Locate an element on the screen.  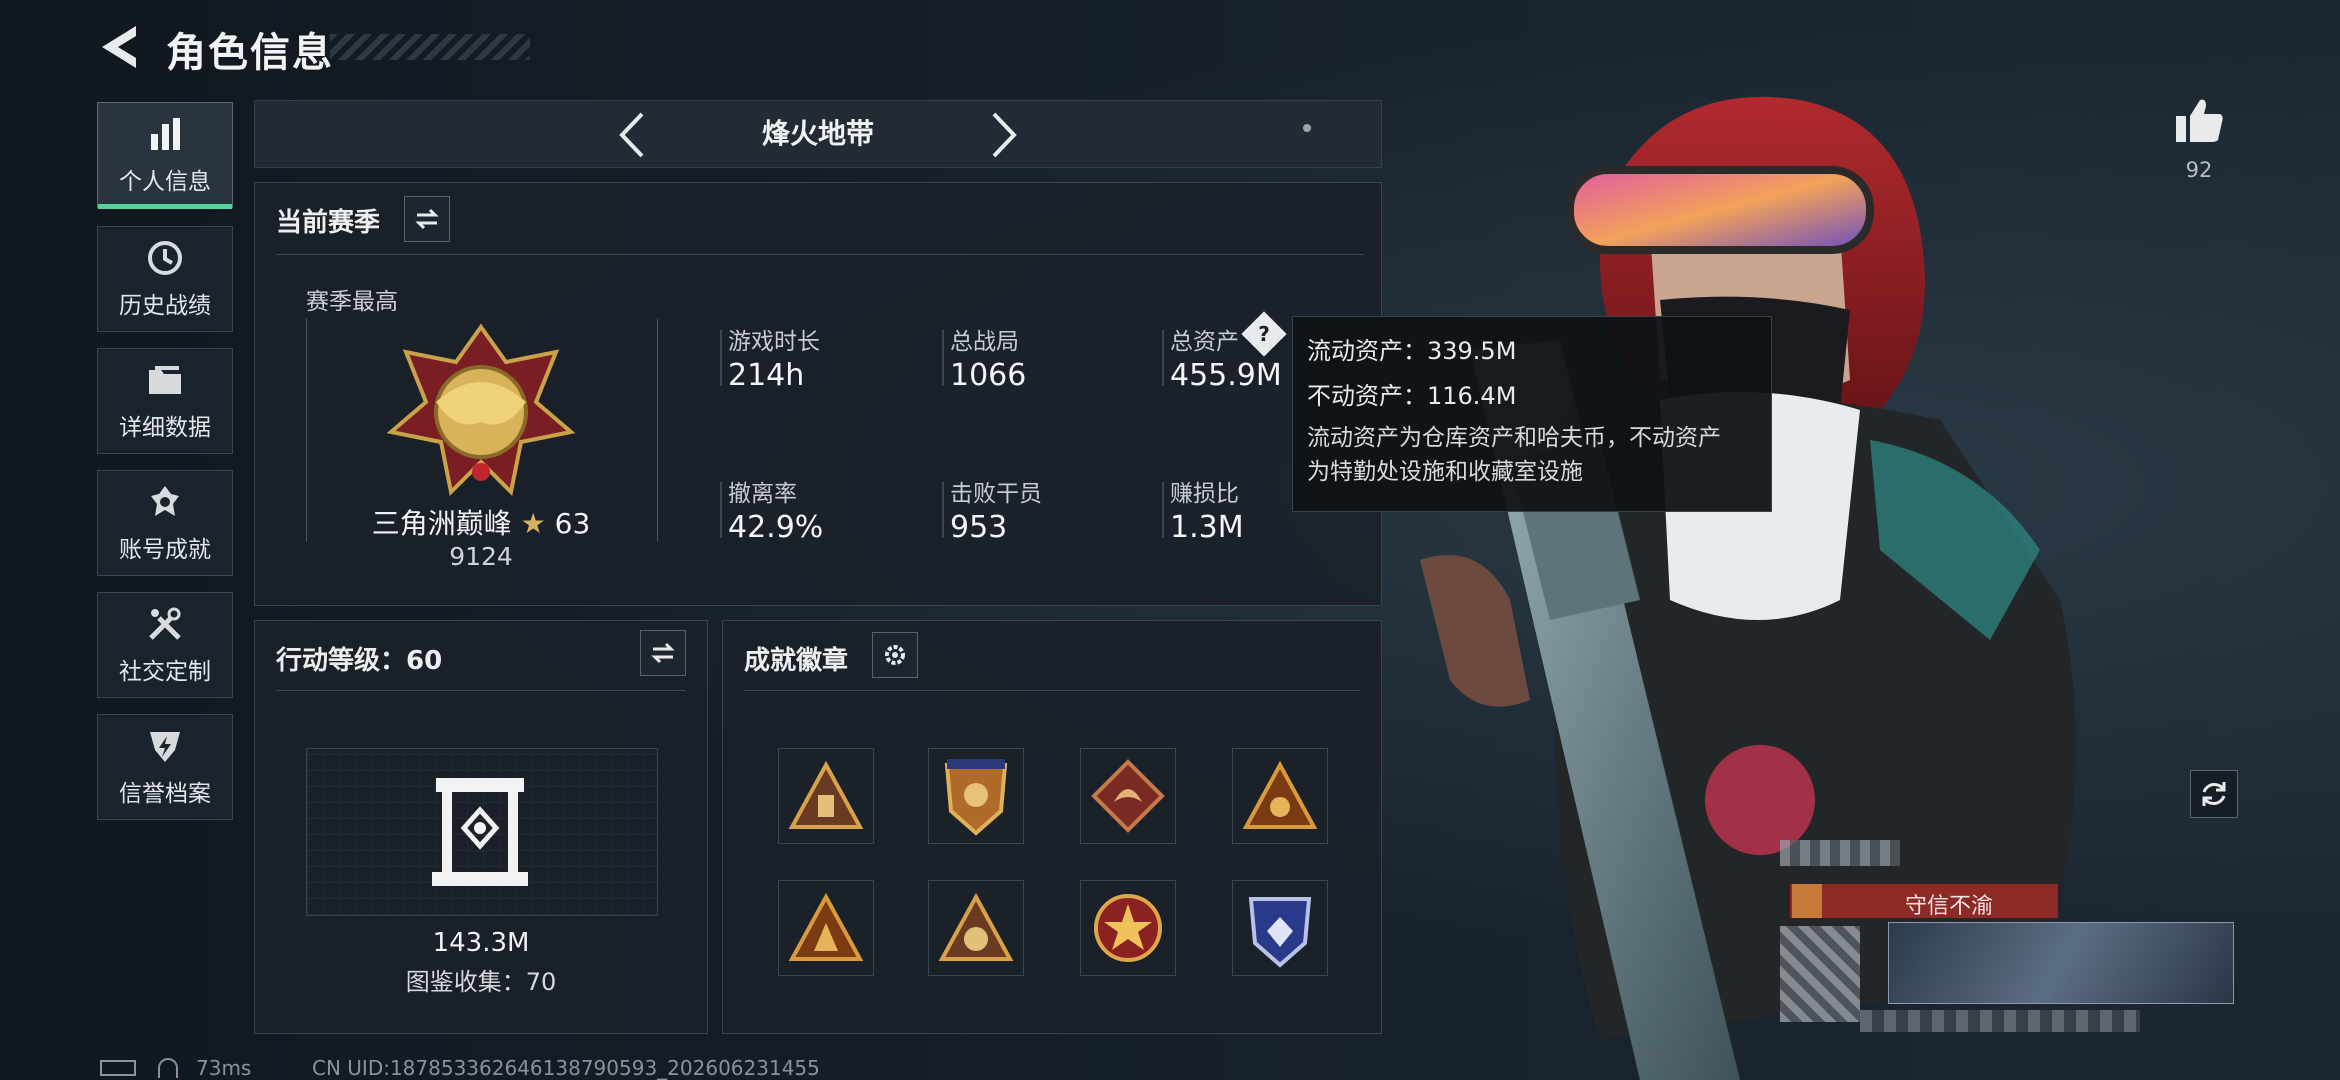
back-arrow-icon is located at coordinates (119, 47).